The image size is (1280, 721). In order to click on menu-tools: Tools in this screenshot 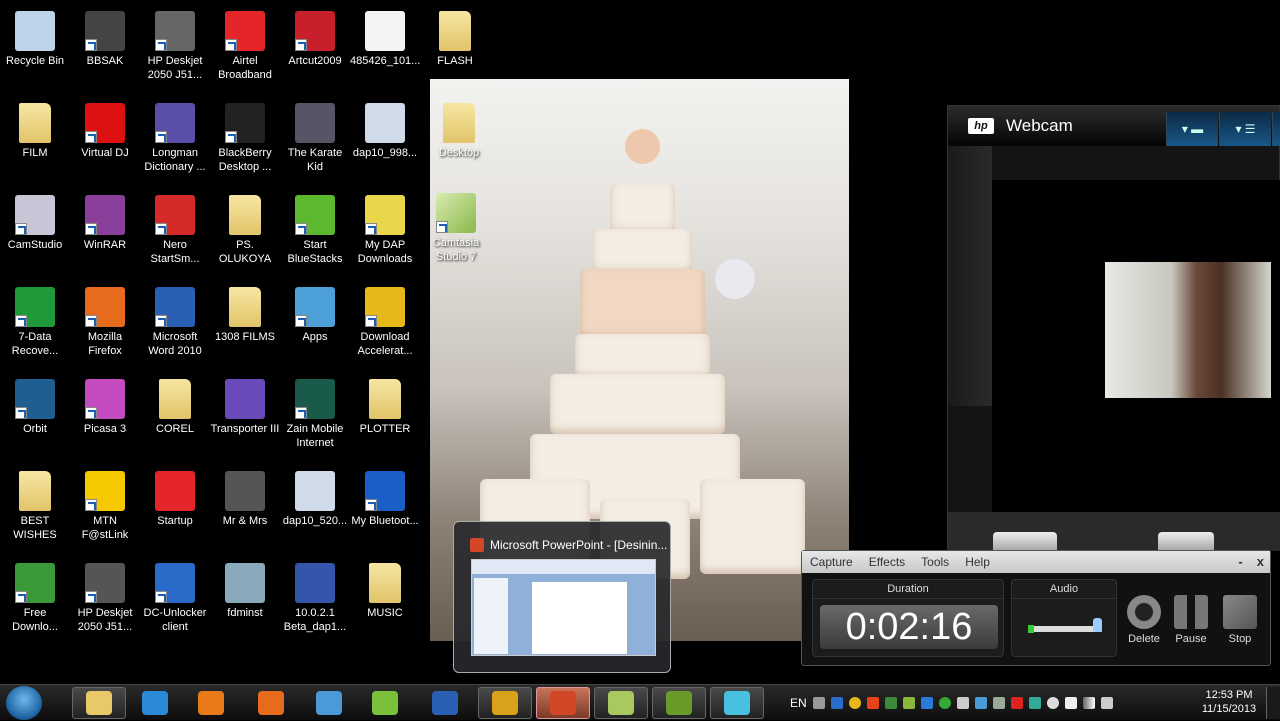, I will do `click(935, 562)`.